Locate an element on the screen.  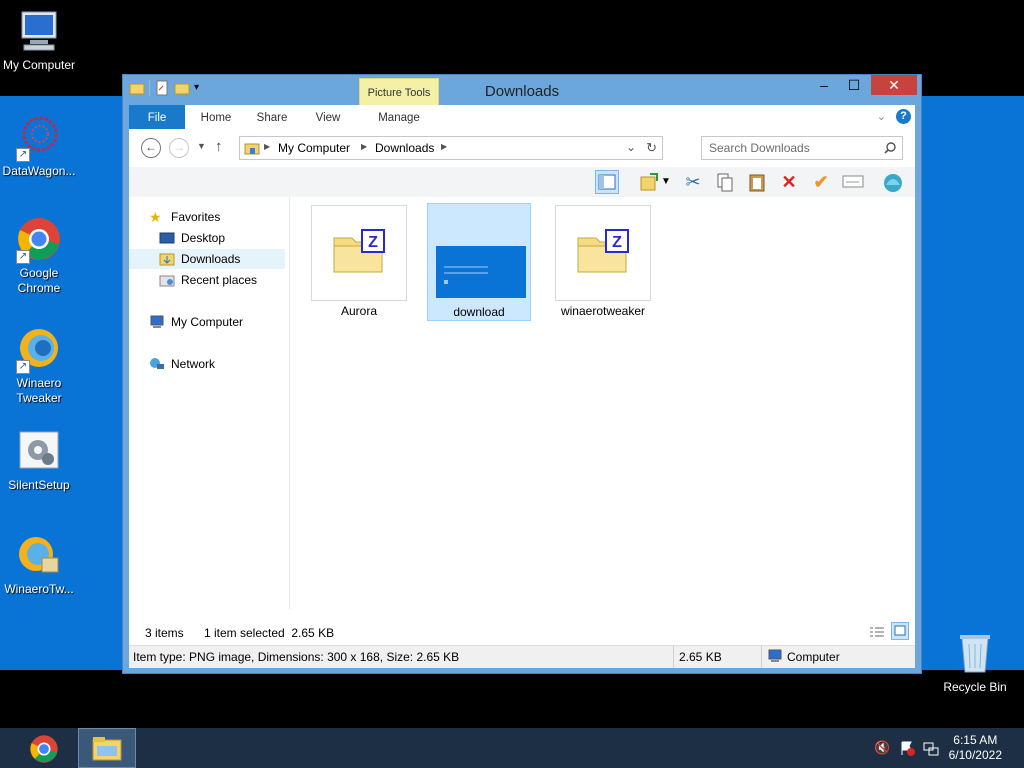
desktop-icon-my-computer: My Computer is located at coordinates (39, 40).